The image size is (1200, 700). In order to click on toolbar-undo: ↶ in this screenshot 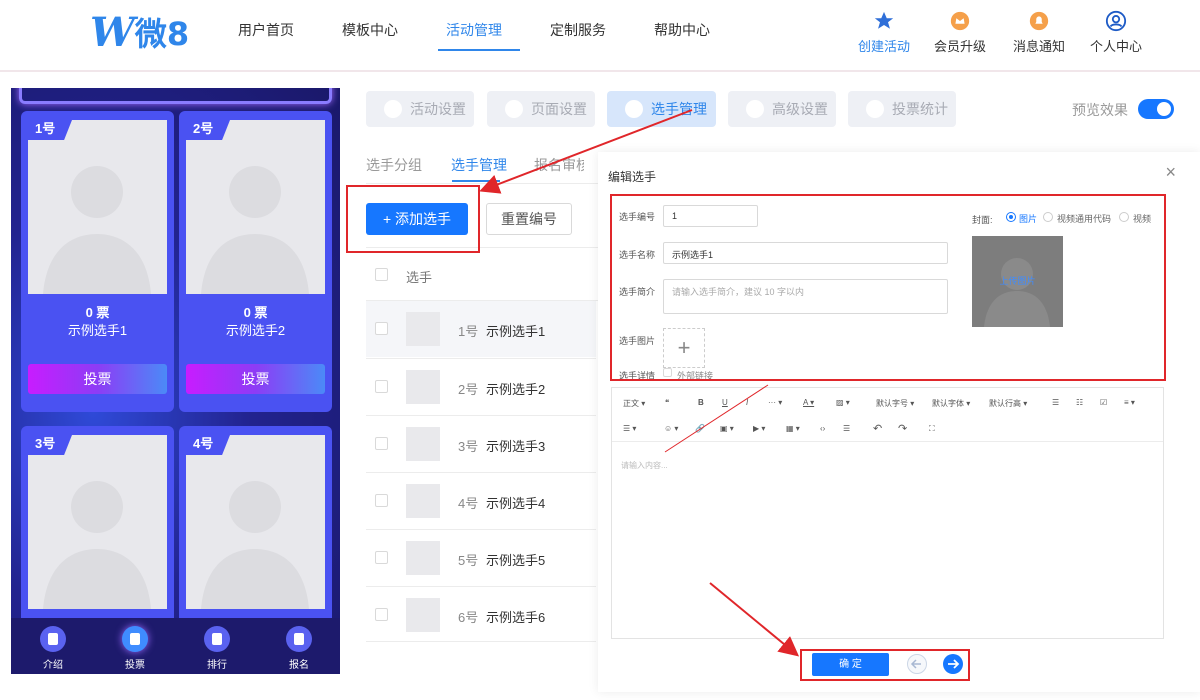, I will do `click(877, 428)`.